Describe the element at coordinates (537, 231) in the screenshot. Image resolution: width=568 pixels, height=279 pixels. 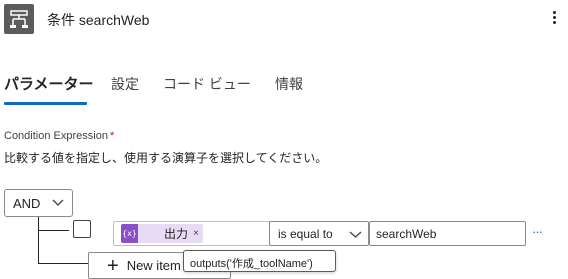
I see `row-more-options-icon: ···` at that location.